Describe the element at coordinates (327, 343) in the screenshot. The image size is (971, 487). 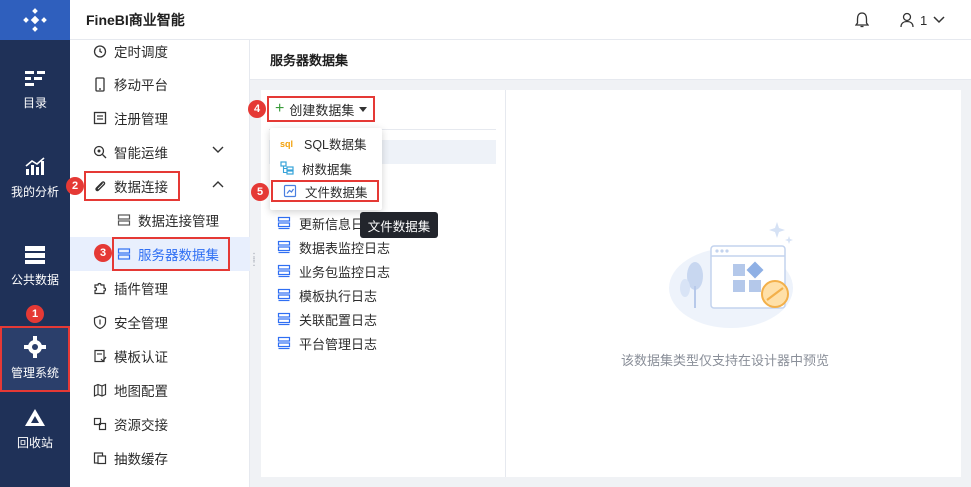
I see `dataset-item: 平台管理日志` at that location.